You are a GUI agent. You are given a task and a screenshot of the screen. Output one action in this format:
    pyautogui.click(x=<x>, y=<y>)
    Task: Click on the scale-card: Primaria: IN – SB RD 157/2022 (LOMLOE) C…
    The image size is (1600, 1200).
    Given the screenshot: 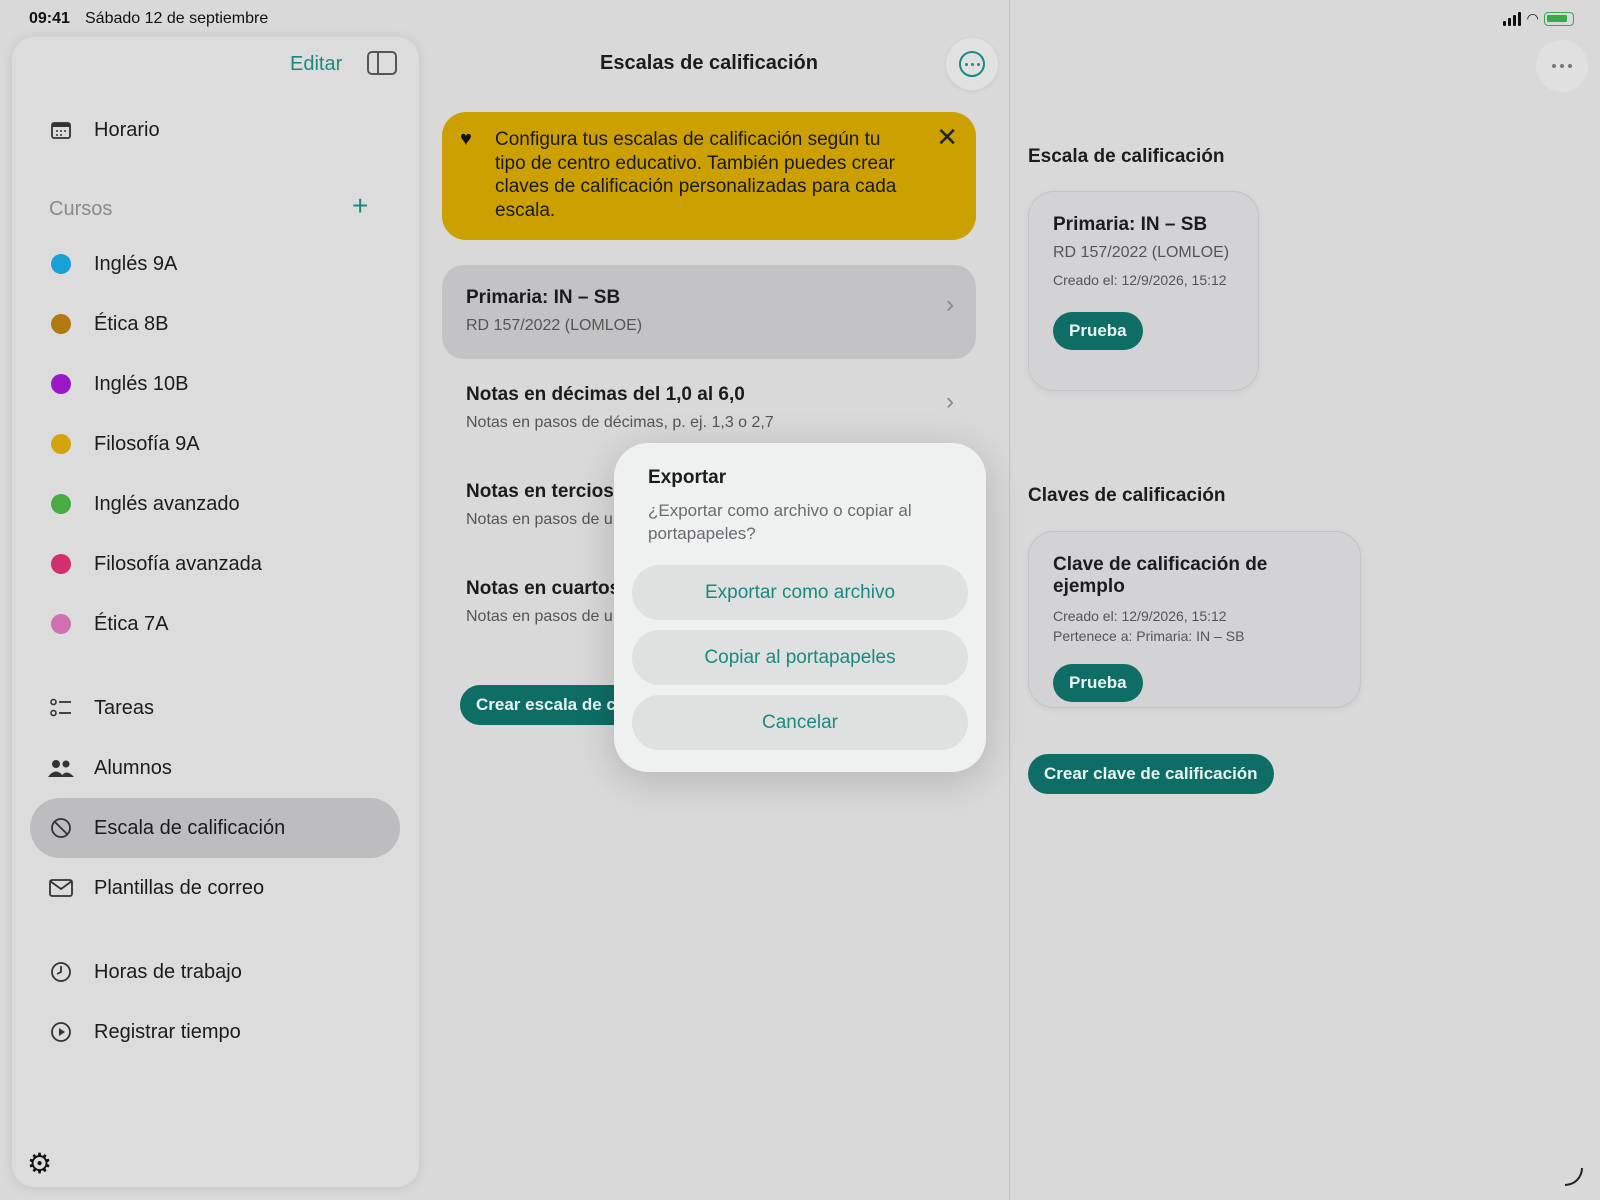 What is the action you would take?
    pyautogui.click(x=1143, y=291)
    